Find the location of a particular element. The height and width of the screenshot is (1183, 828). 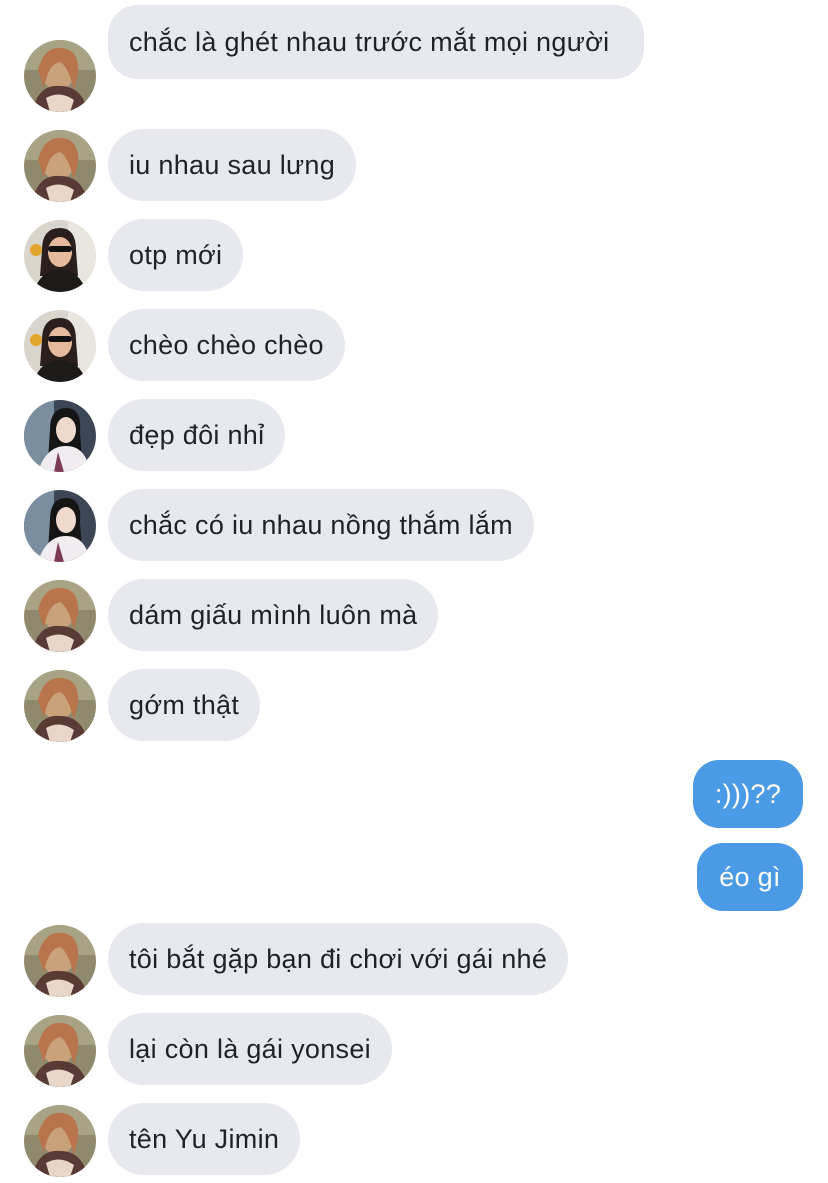

message-bubble-incoming: chắc là ghét nhau trước mắt mọi người is located at coordinates (376, 42).